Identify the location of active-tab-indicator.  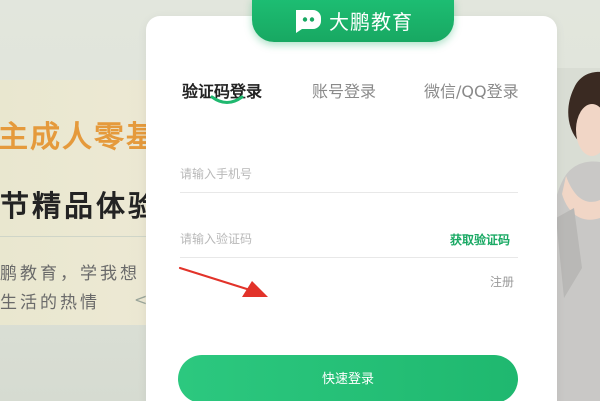
(227, 99).